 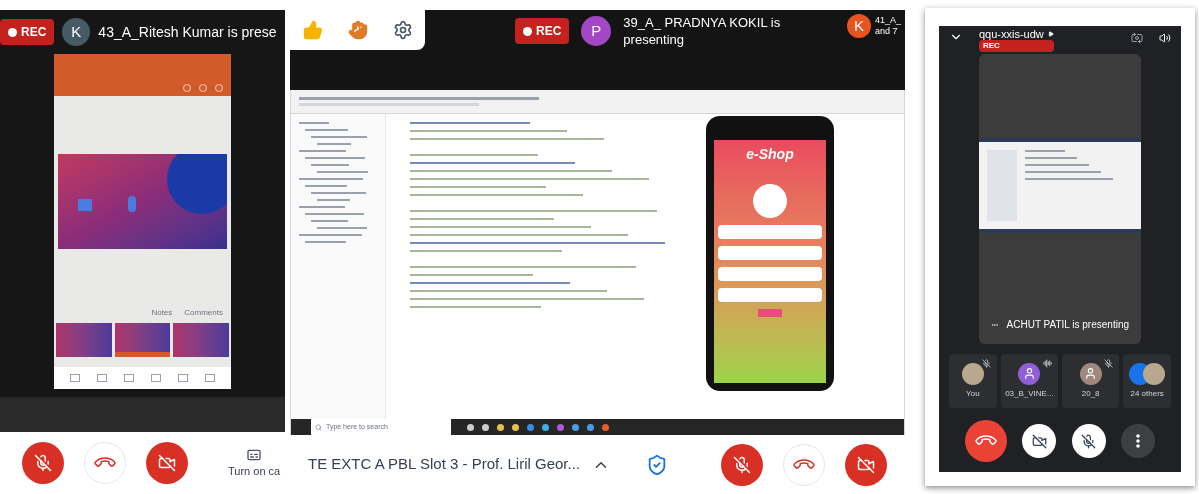 What do you see at coordinates (985, 441) in the screenshot?
I see `hang-up-button` at bounding box center [985, 441].